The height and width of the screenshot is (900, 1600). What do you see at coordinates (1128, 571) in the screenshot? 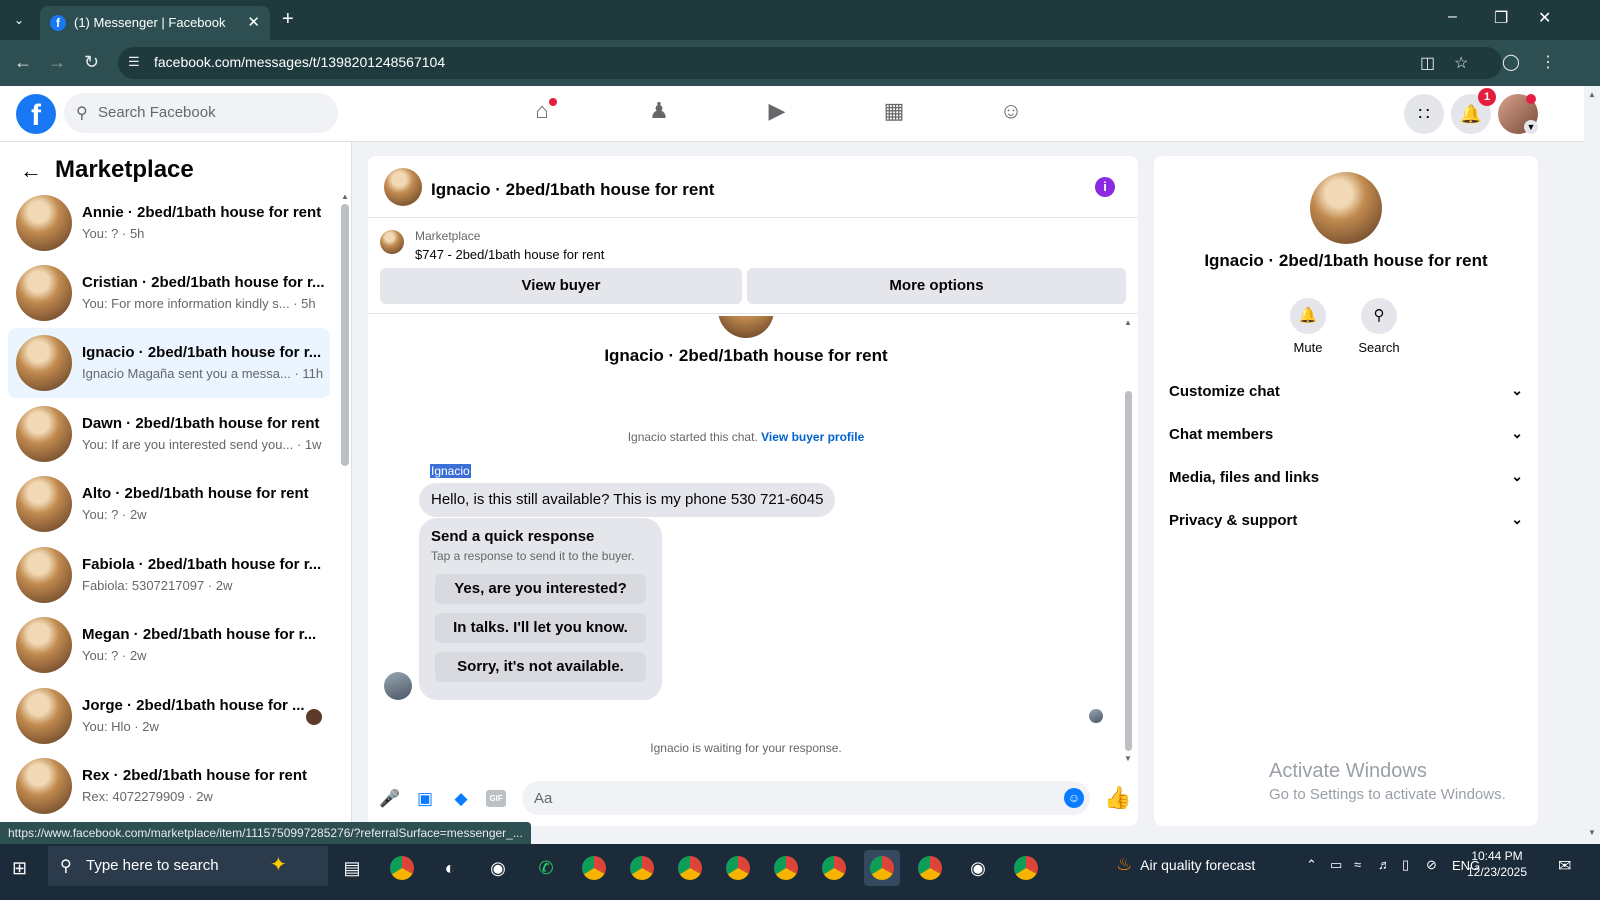
I see `thread-scrollbar` at bounding box center [1128, 571].